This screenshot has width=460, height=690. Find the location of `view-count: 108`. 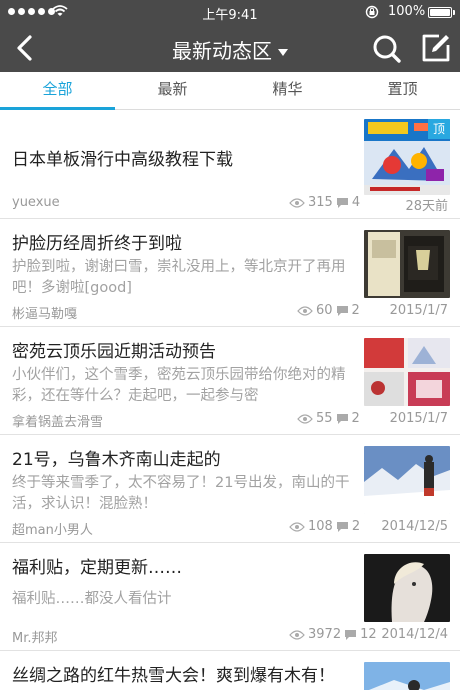

view-count: 108 is located at coordinates (320, 526).